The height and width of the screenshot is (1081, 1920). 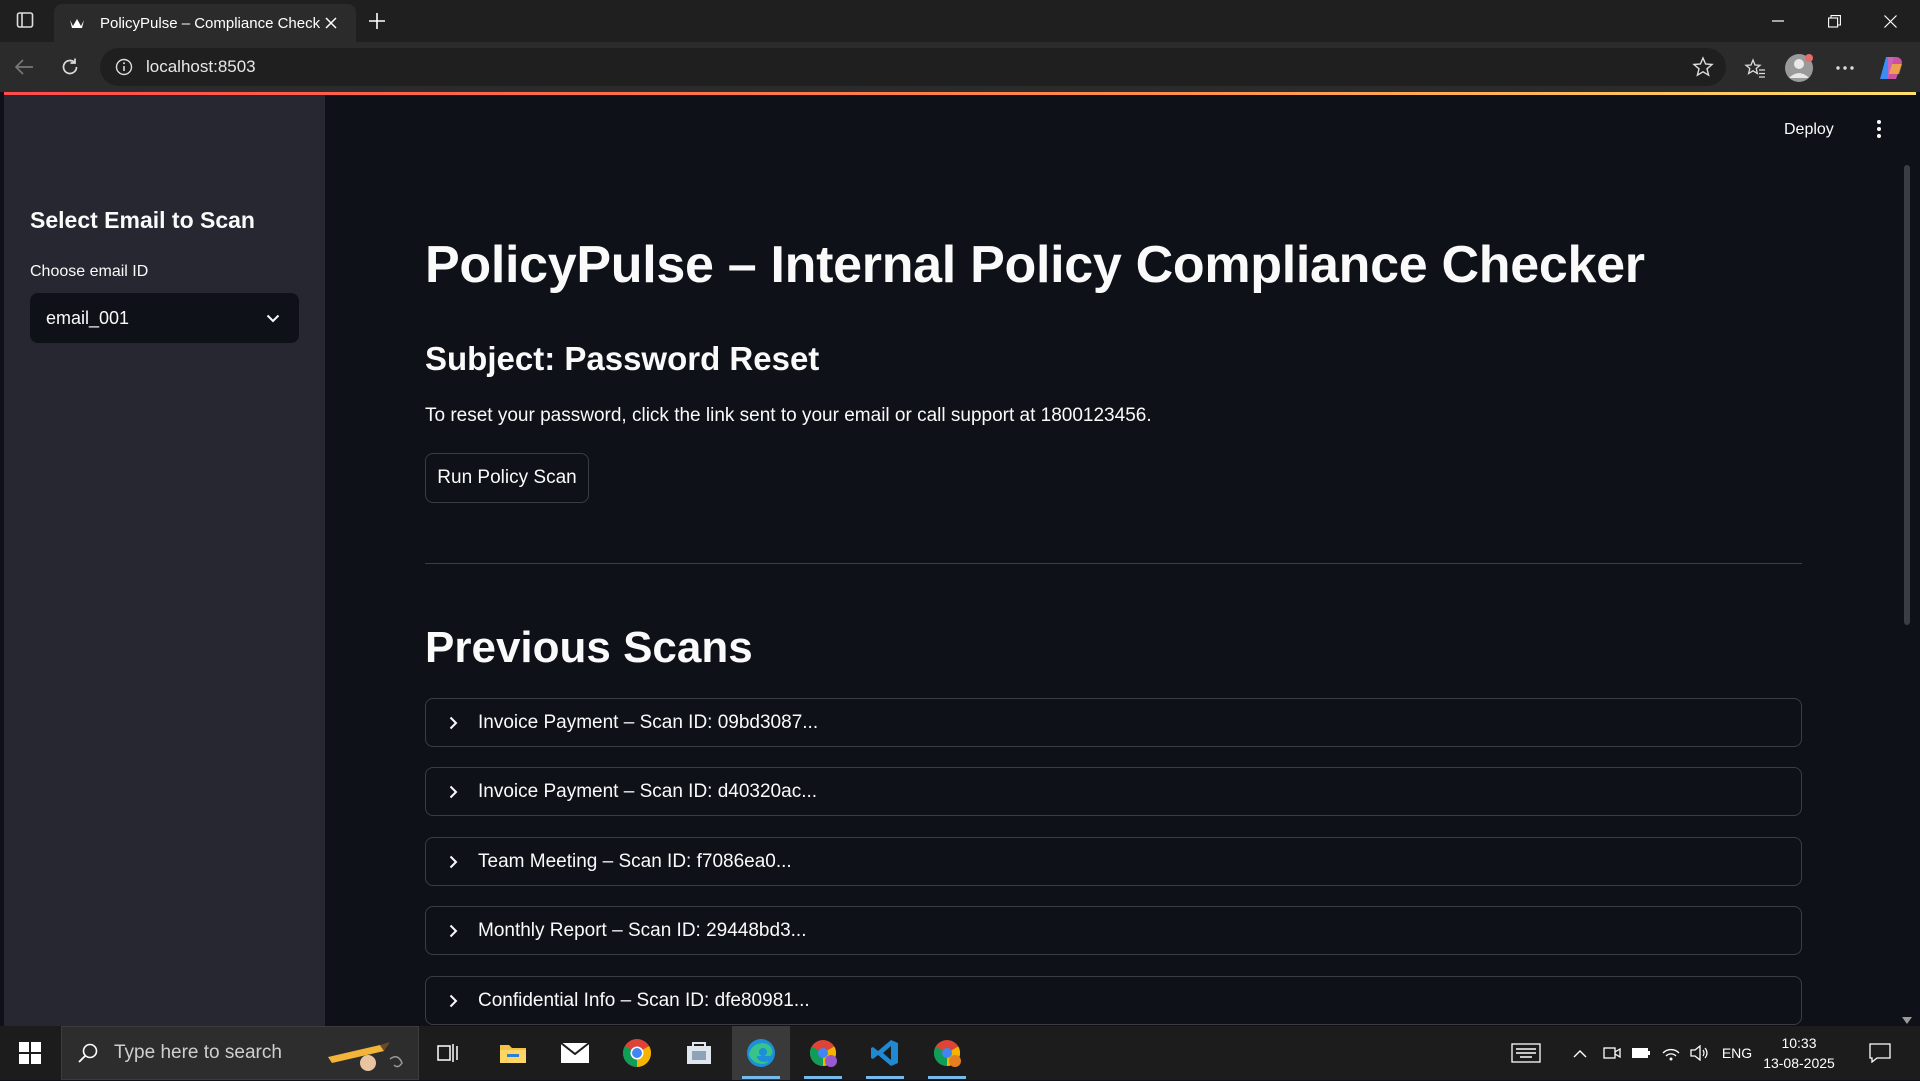 What do you see at coordinates (947, 1053) in the screenshot?
I see `chrome-profile-2-icon` at bounding box center [947, 1053].